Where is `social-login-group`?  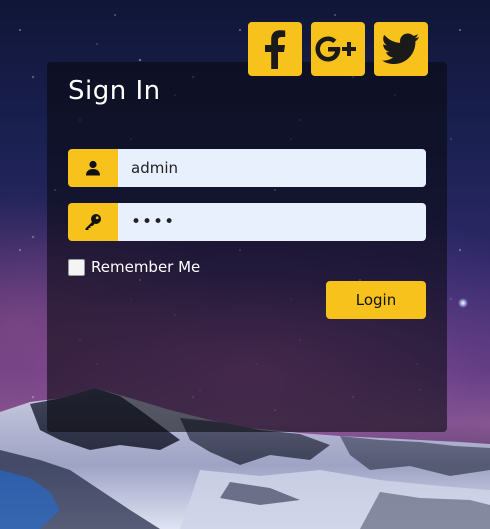 social-login-group is located at coordinates (338, 49).